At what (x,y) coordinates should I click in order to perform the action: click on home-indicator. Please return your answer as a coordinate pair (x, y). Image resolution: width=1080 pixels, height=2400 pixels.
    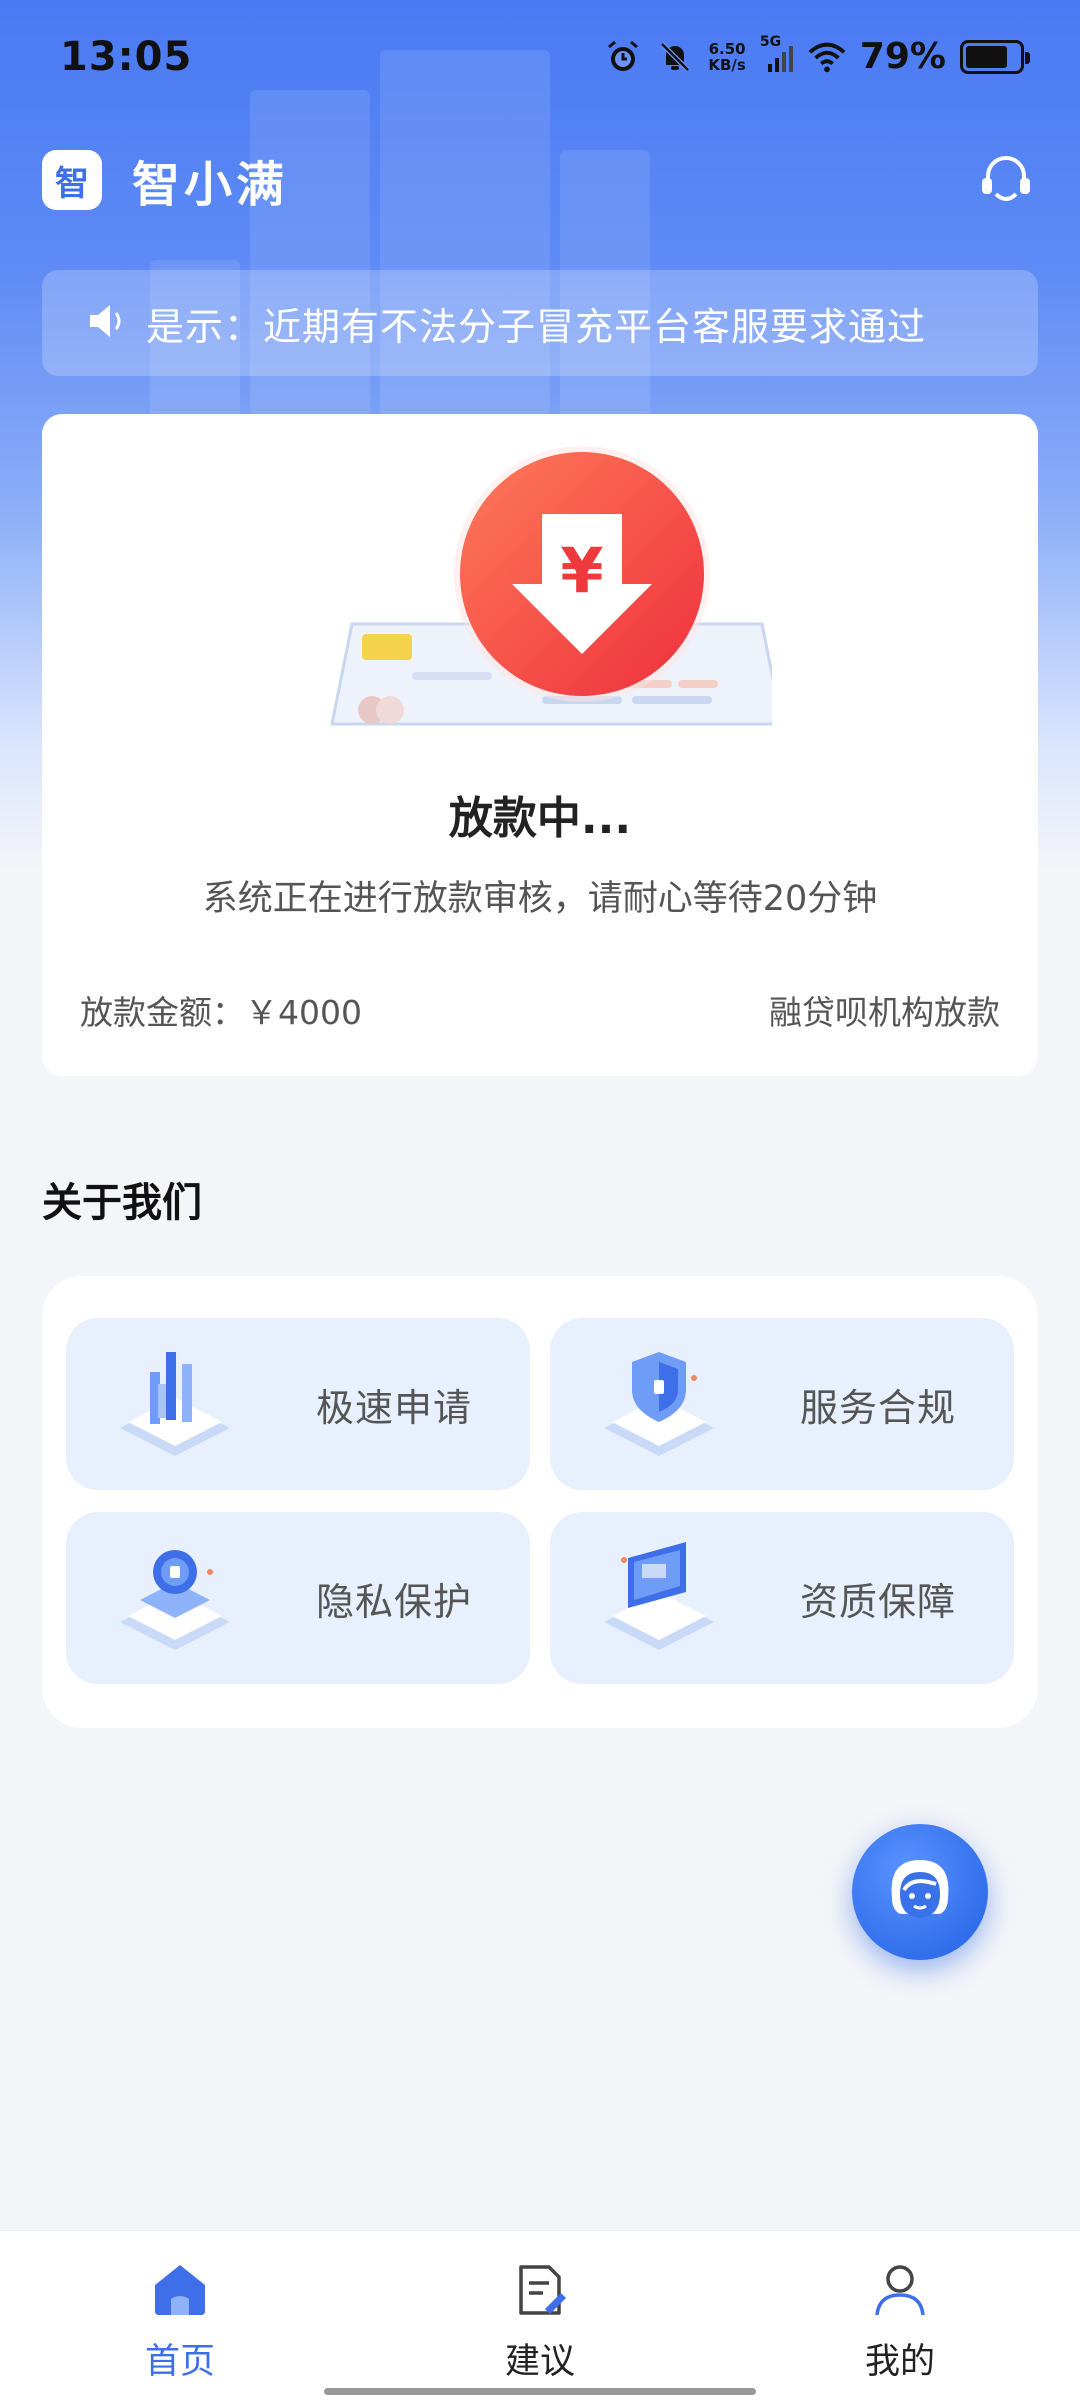
    Looking at the image, I should click on (540, 2391).